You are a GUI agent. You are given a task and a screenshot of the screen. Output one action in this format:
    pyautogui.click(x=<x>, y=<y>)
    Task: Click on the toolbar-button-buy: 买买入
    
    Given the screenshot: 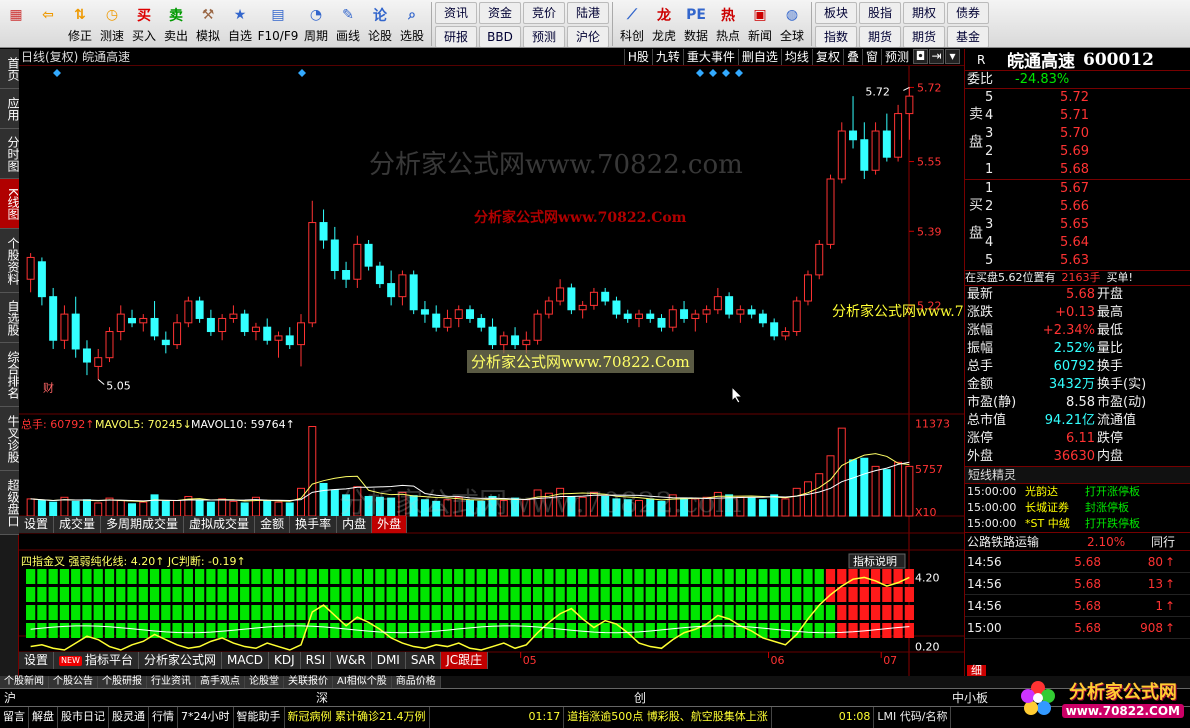 What is the action you would take?
    pyautogui.click(x=144, y=23)
    